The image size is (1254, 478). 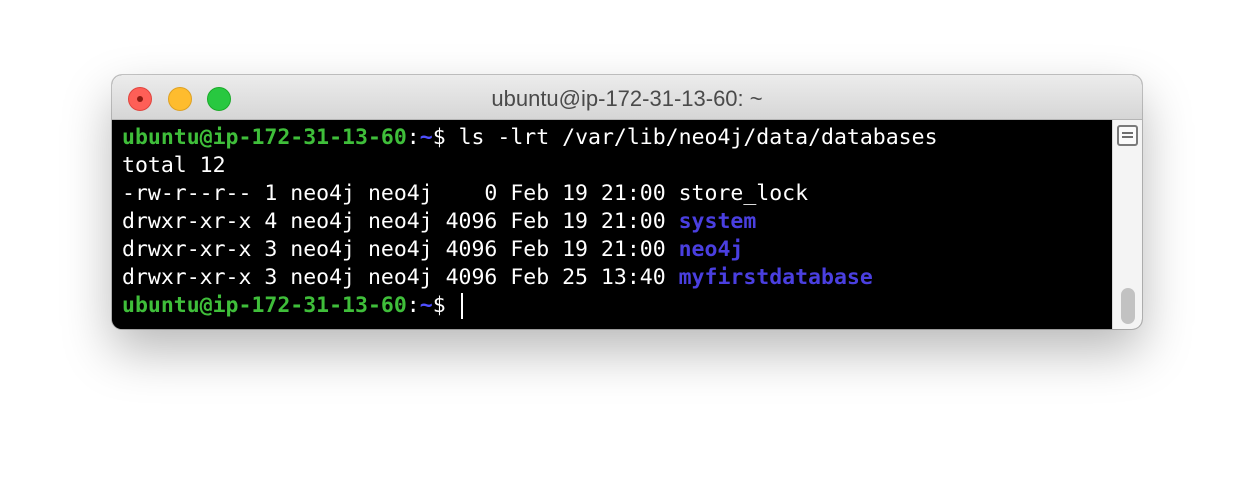 What do you see at coordinates (461, 306) in the screenshot?
I see `text-cursor` at bounding box center [461, 306].